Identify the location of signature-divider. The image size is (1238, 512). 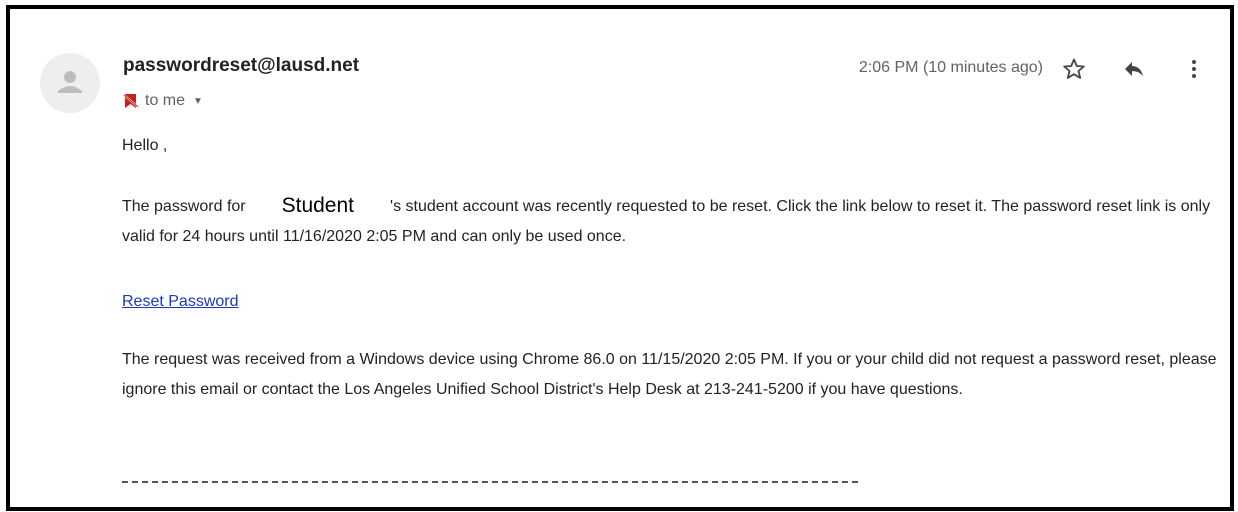
(490, 482).